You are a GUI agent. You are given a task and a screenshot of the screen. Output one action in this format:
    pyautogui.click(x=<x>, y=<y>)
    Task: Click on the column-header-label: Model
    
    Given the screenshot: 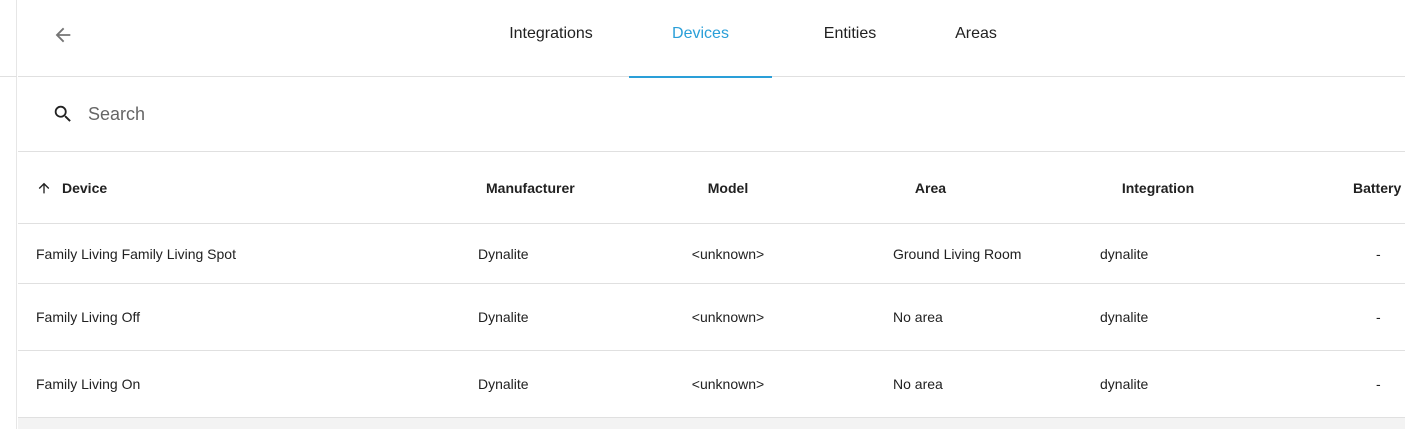 What is the action you would take?
    pyautogui.click(x=728, y=187)
    